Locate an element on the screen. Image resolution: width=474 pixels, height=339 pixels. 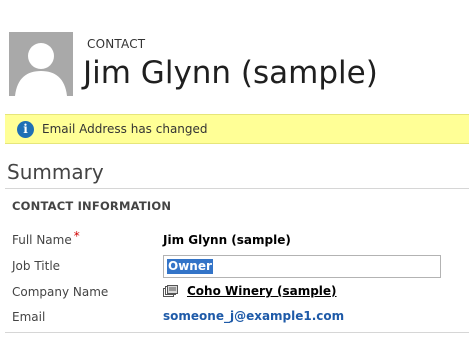
avatar is located at coordinates (41, 64).